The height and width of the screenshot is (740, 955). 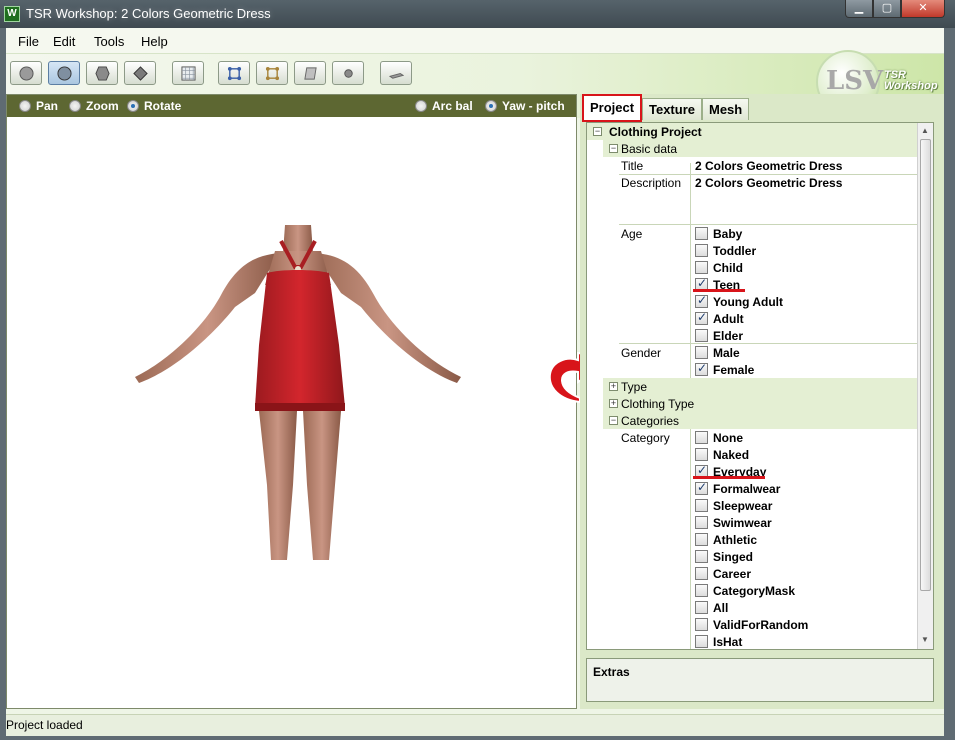 I want to click on zoom-radio: Zoom, so click(x=94, y=106).